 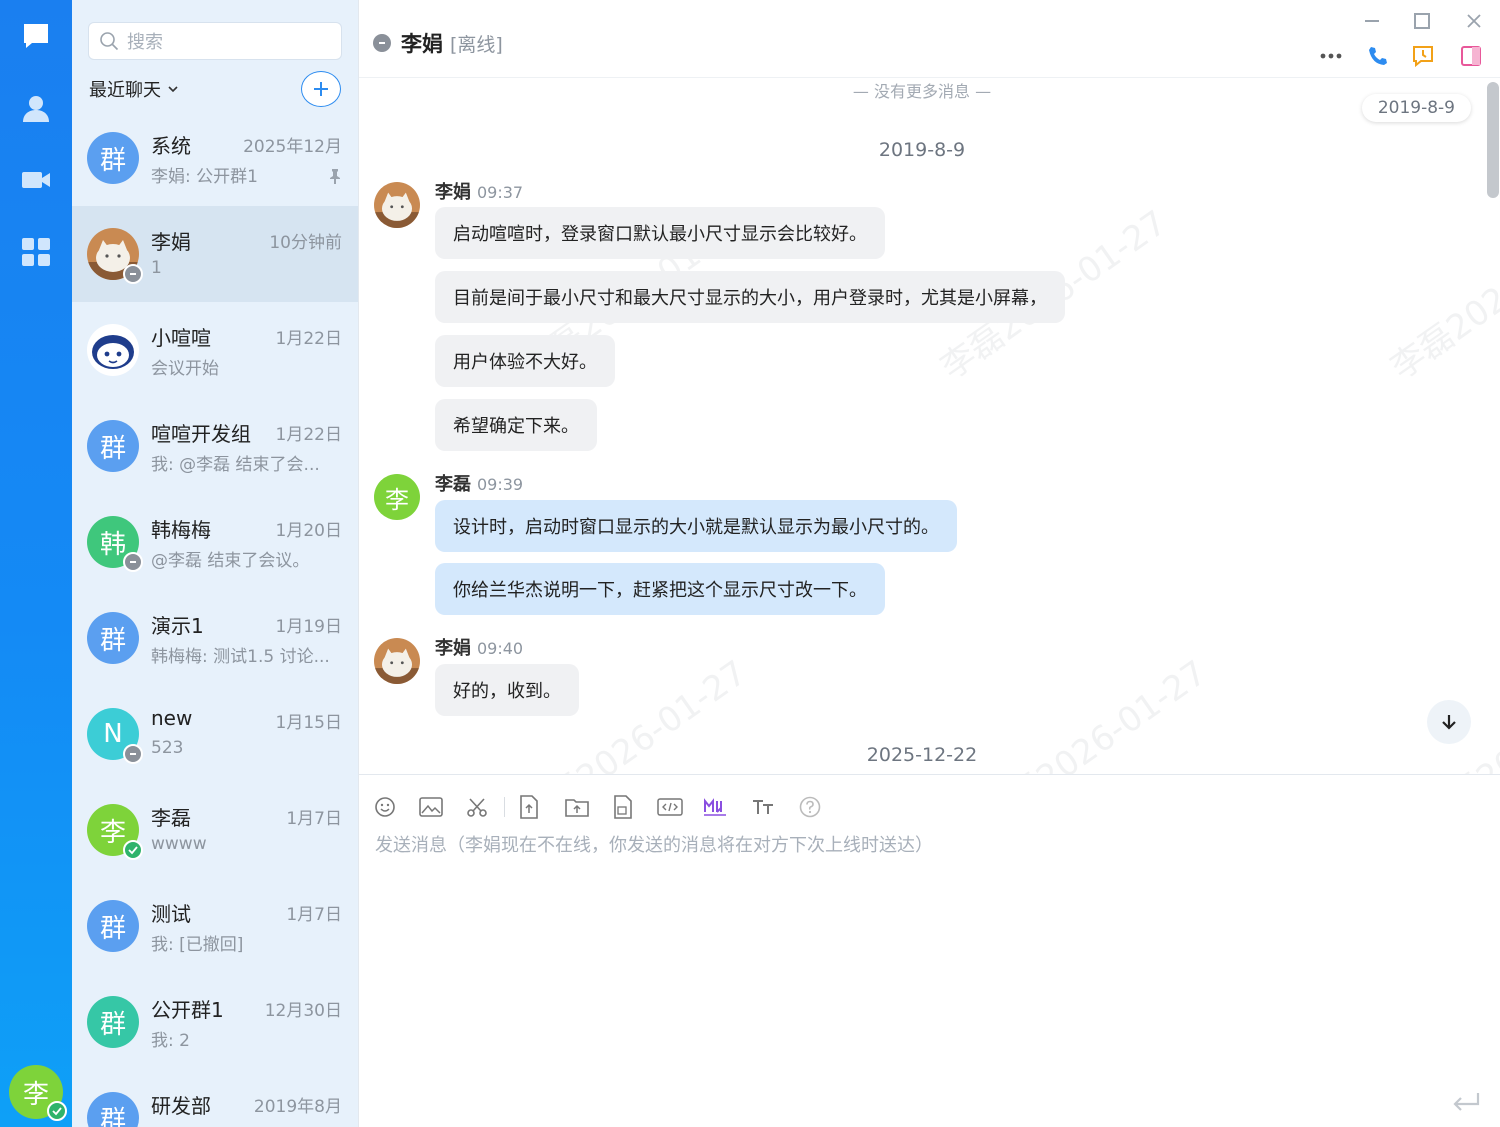 What do you see at coordinates (115, 256) in the screenshot?
I see `cat-avatar` at bounding box center [115, 256].